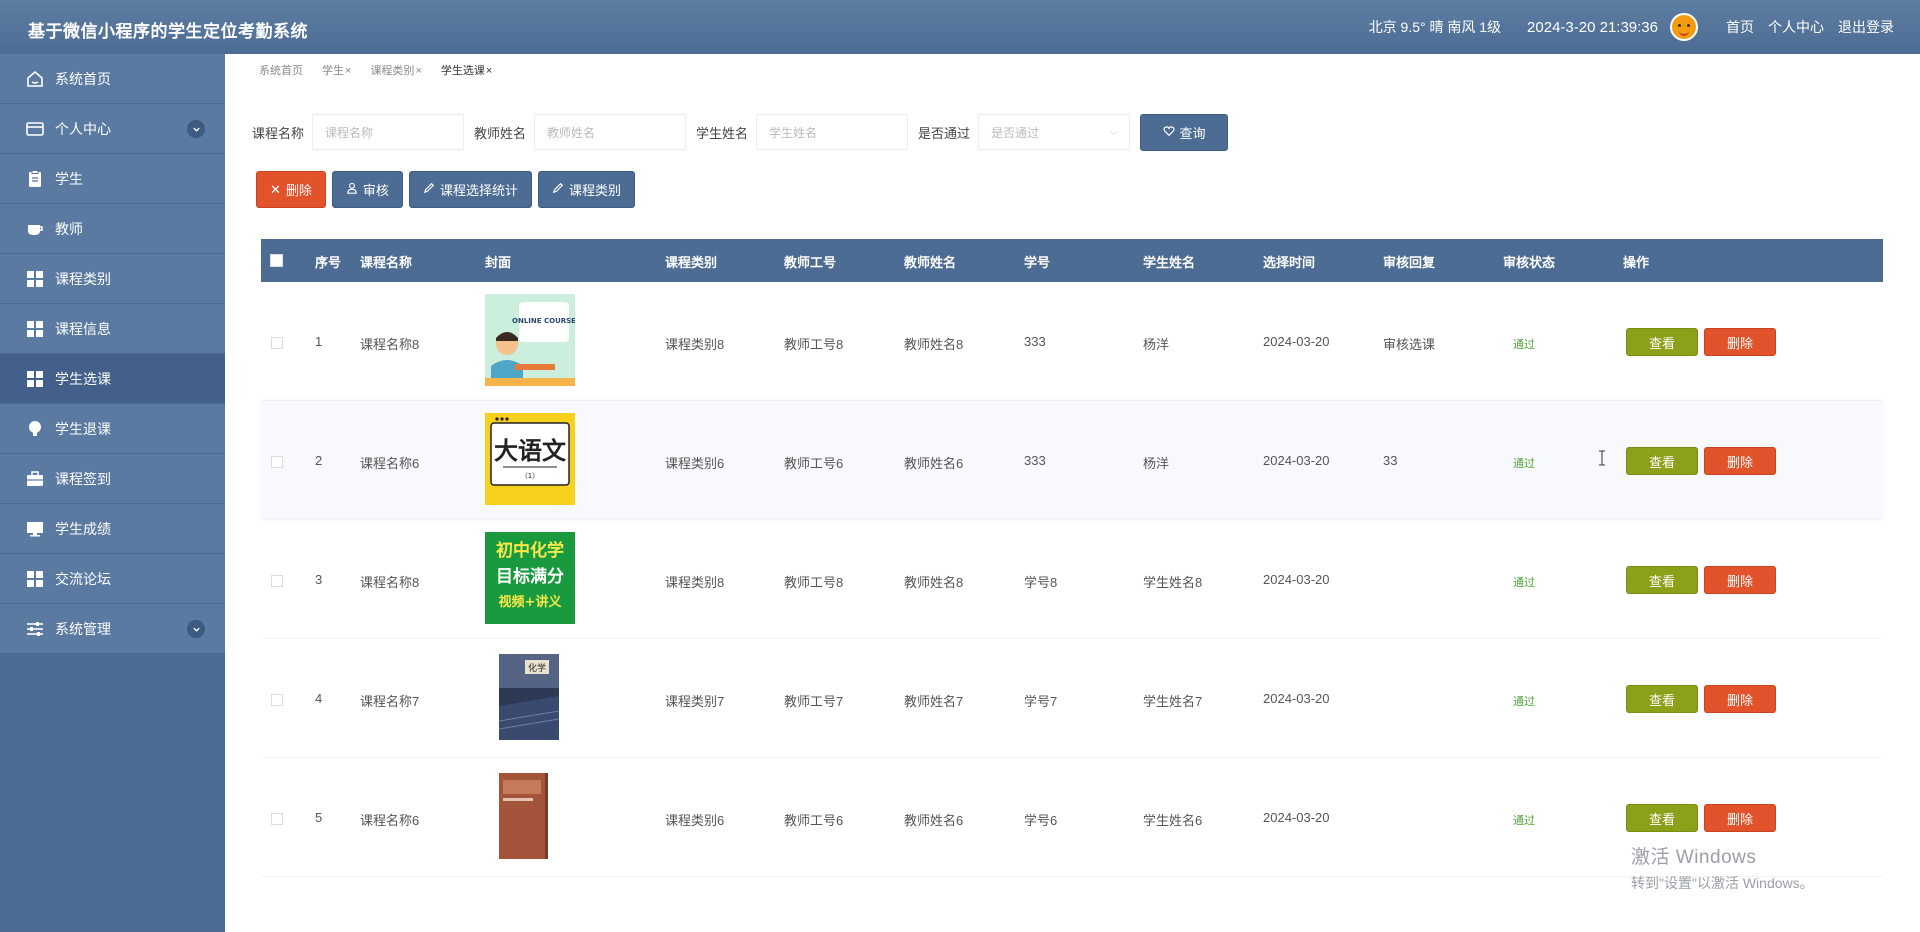 The image size is (1920, 932). What do you see at coordinates (1409, 262) in the screenshot?
I see `column-header: 审核回复` at bounding box center [1409, 262].